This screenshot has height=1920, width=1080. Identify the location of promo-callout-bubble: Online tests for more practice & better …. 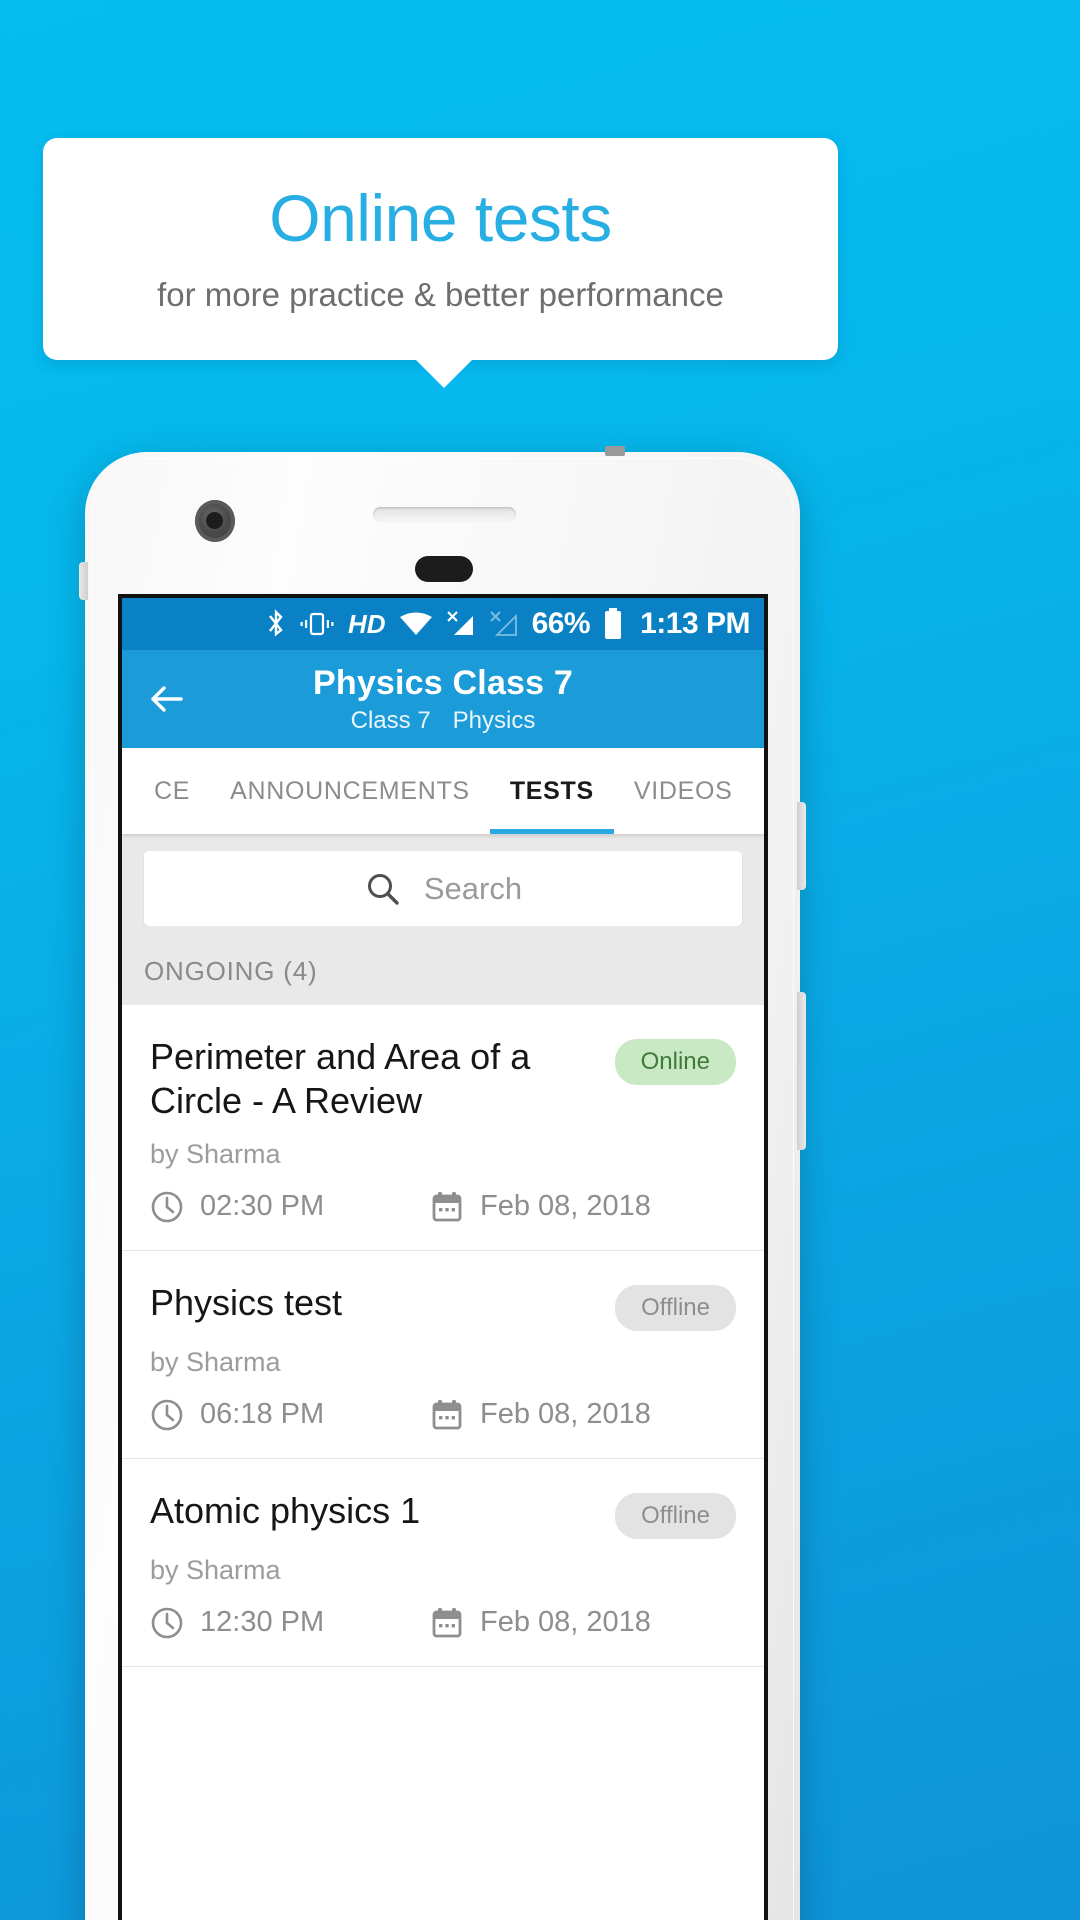
(440, 249).